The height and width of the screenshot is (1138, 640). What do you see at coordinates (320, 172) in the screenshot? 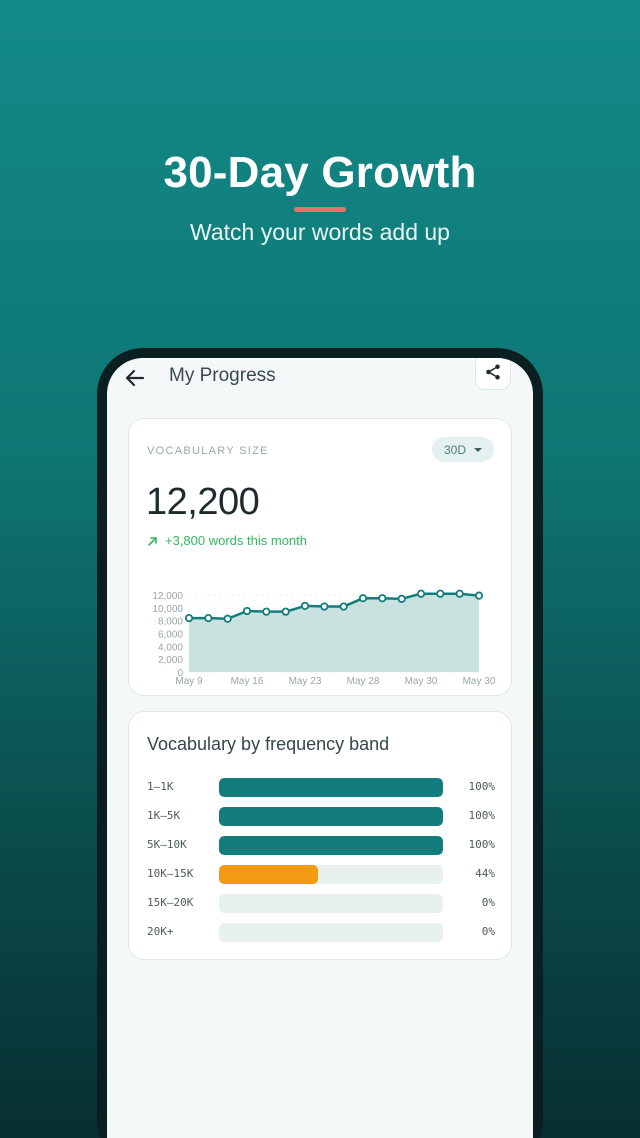
I see `hero-title: 30-Day Growth` at bounding box center [320, 172].